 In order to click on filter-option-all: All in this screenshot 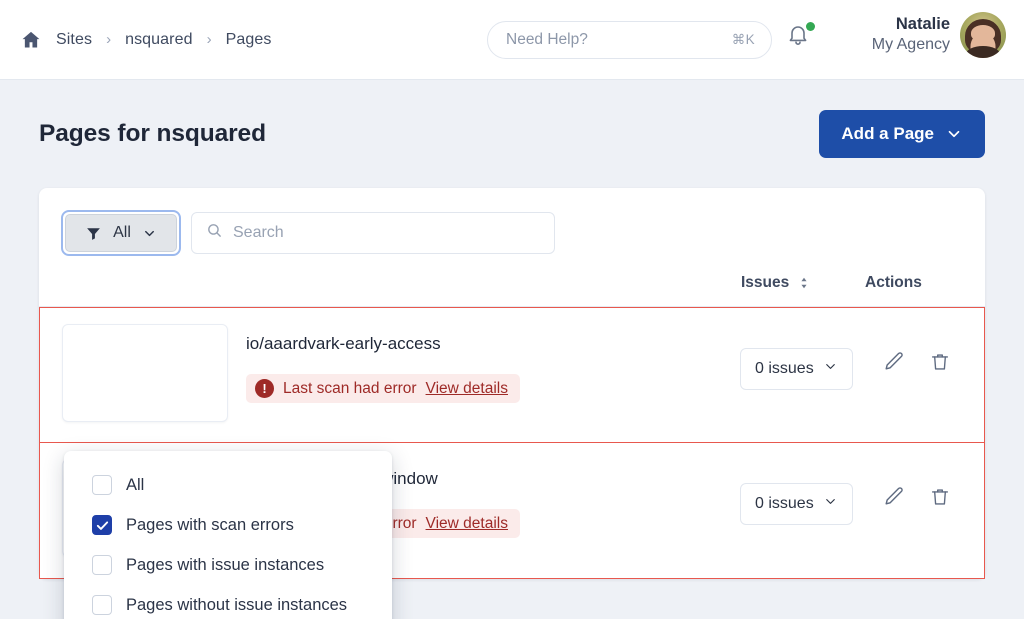, I will do `click(228, 485)`.